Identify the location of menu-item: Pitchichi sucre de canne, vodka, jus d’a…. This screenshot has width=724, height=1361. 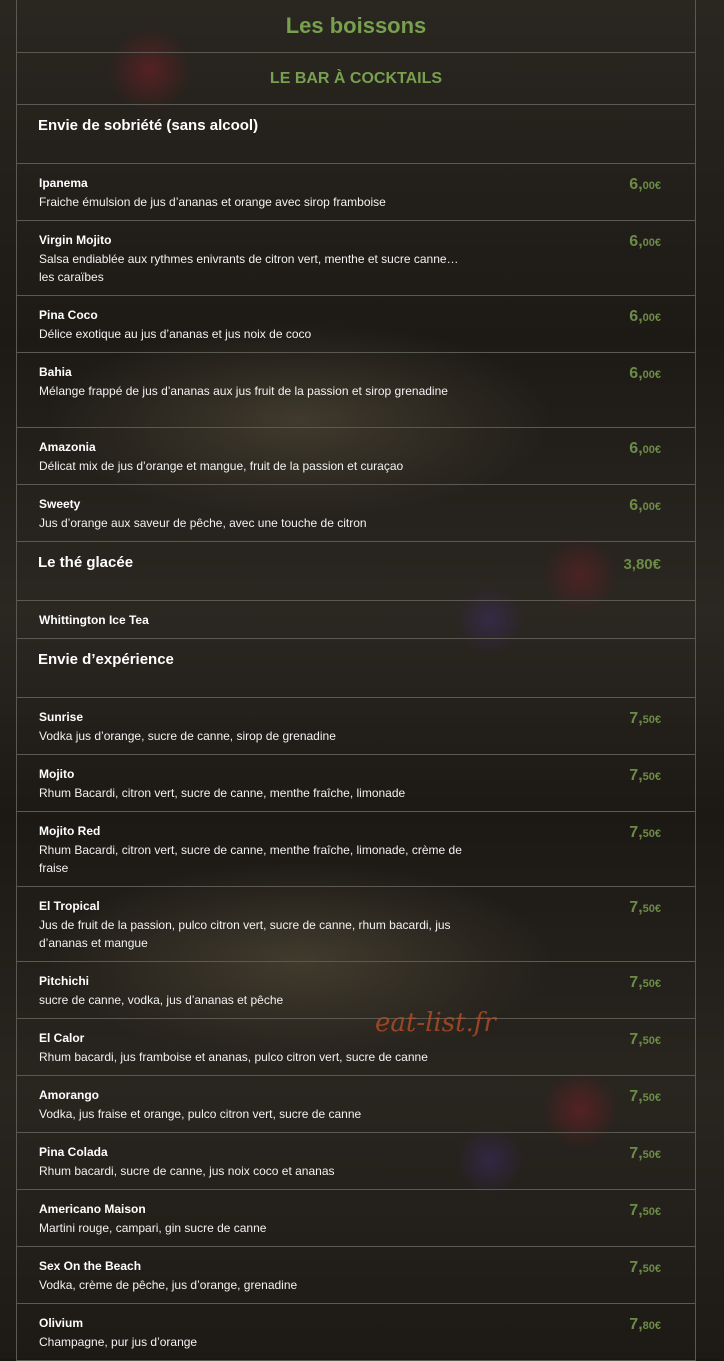
(356, 990).